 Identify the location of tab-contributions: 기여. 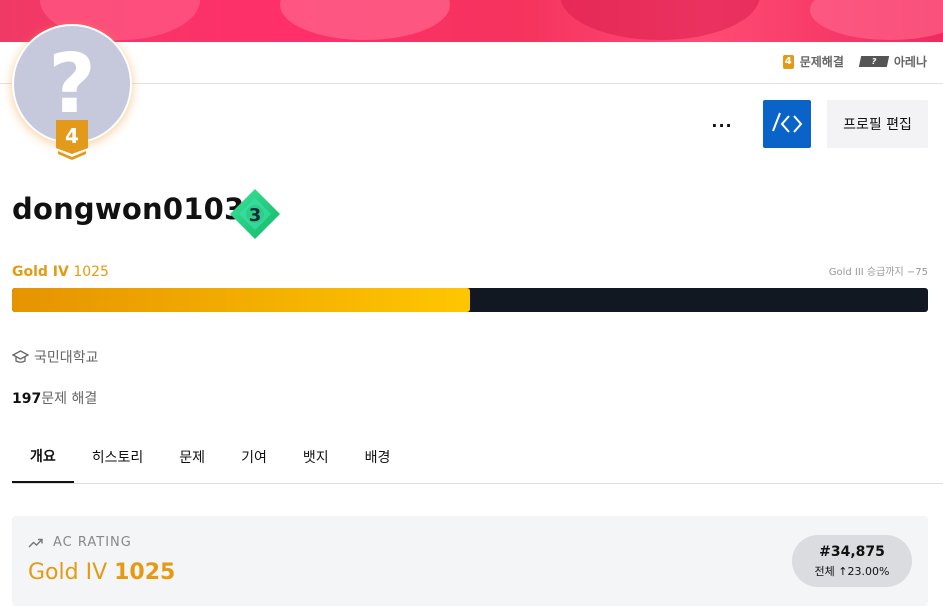
(254, 456).